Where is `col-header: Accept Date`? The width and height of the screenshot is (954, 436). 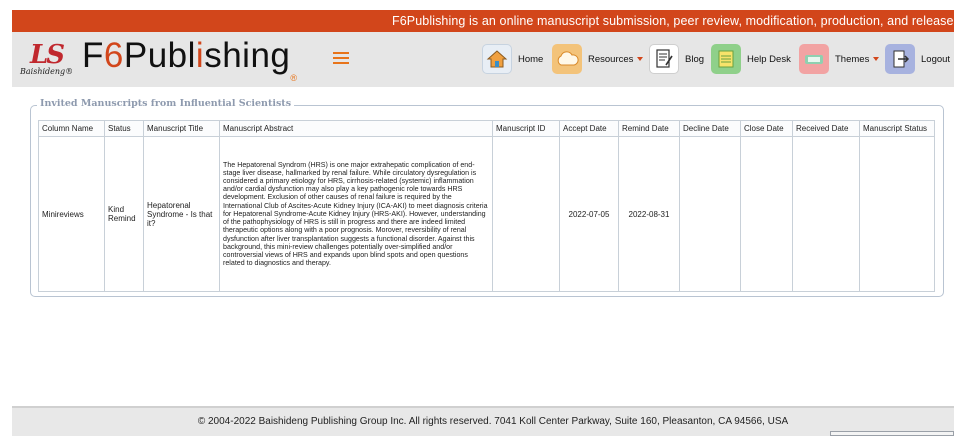 col-header: Accept Date is located at coordinates (589, 128).